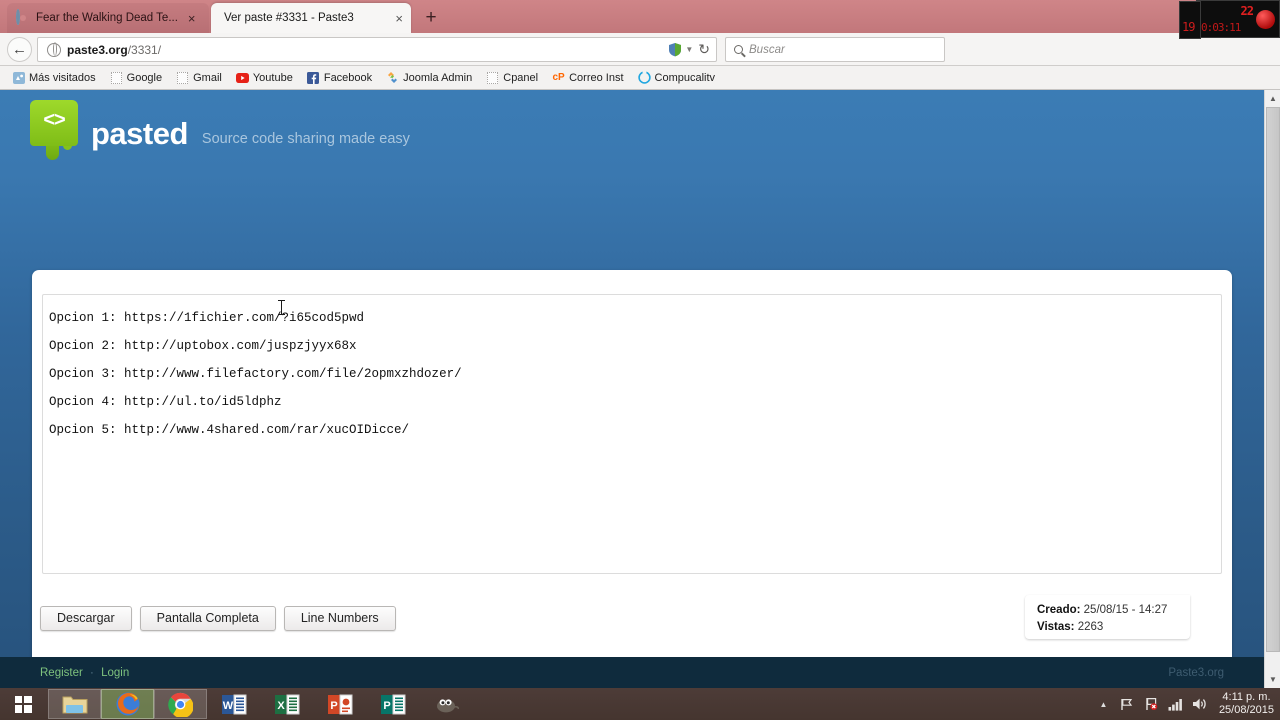  I want to click on chevron-down-icon: ▼, so click(689, 49).